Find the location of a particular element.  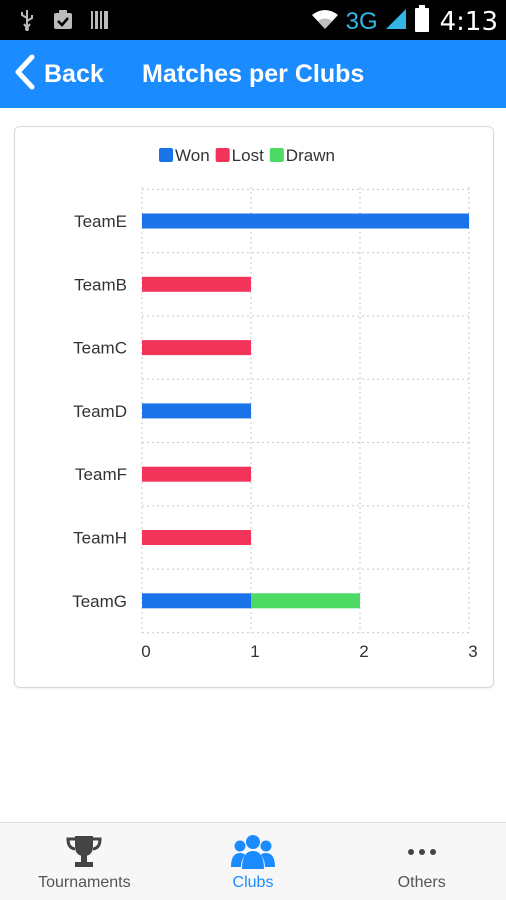

nav-clubs: Clubs is located at coordinates (253, 861).